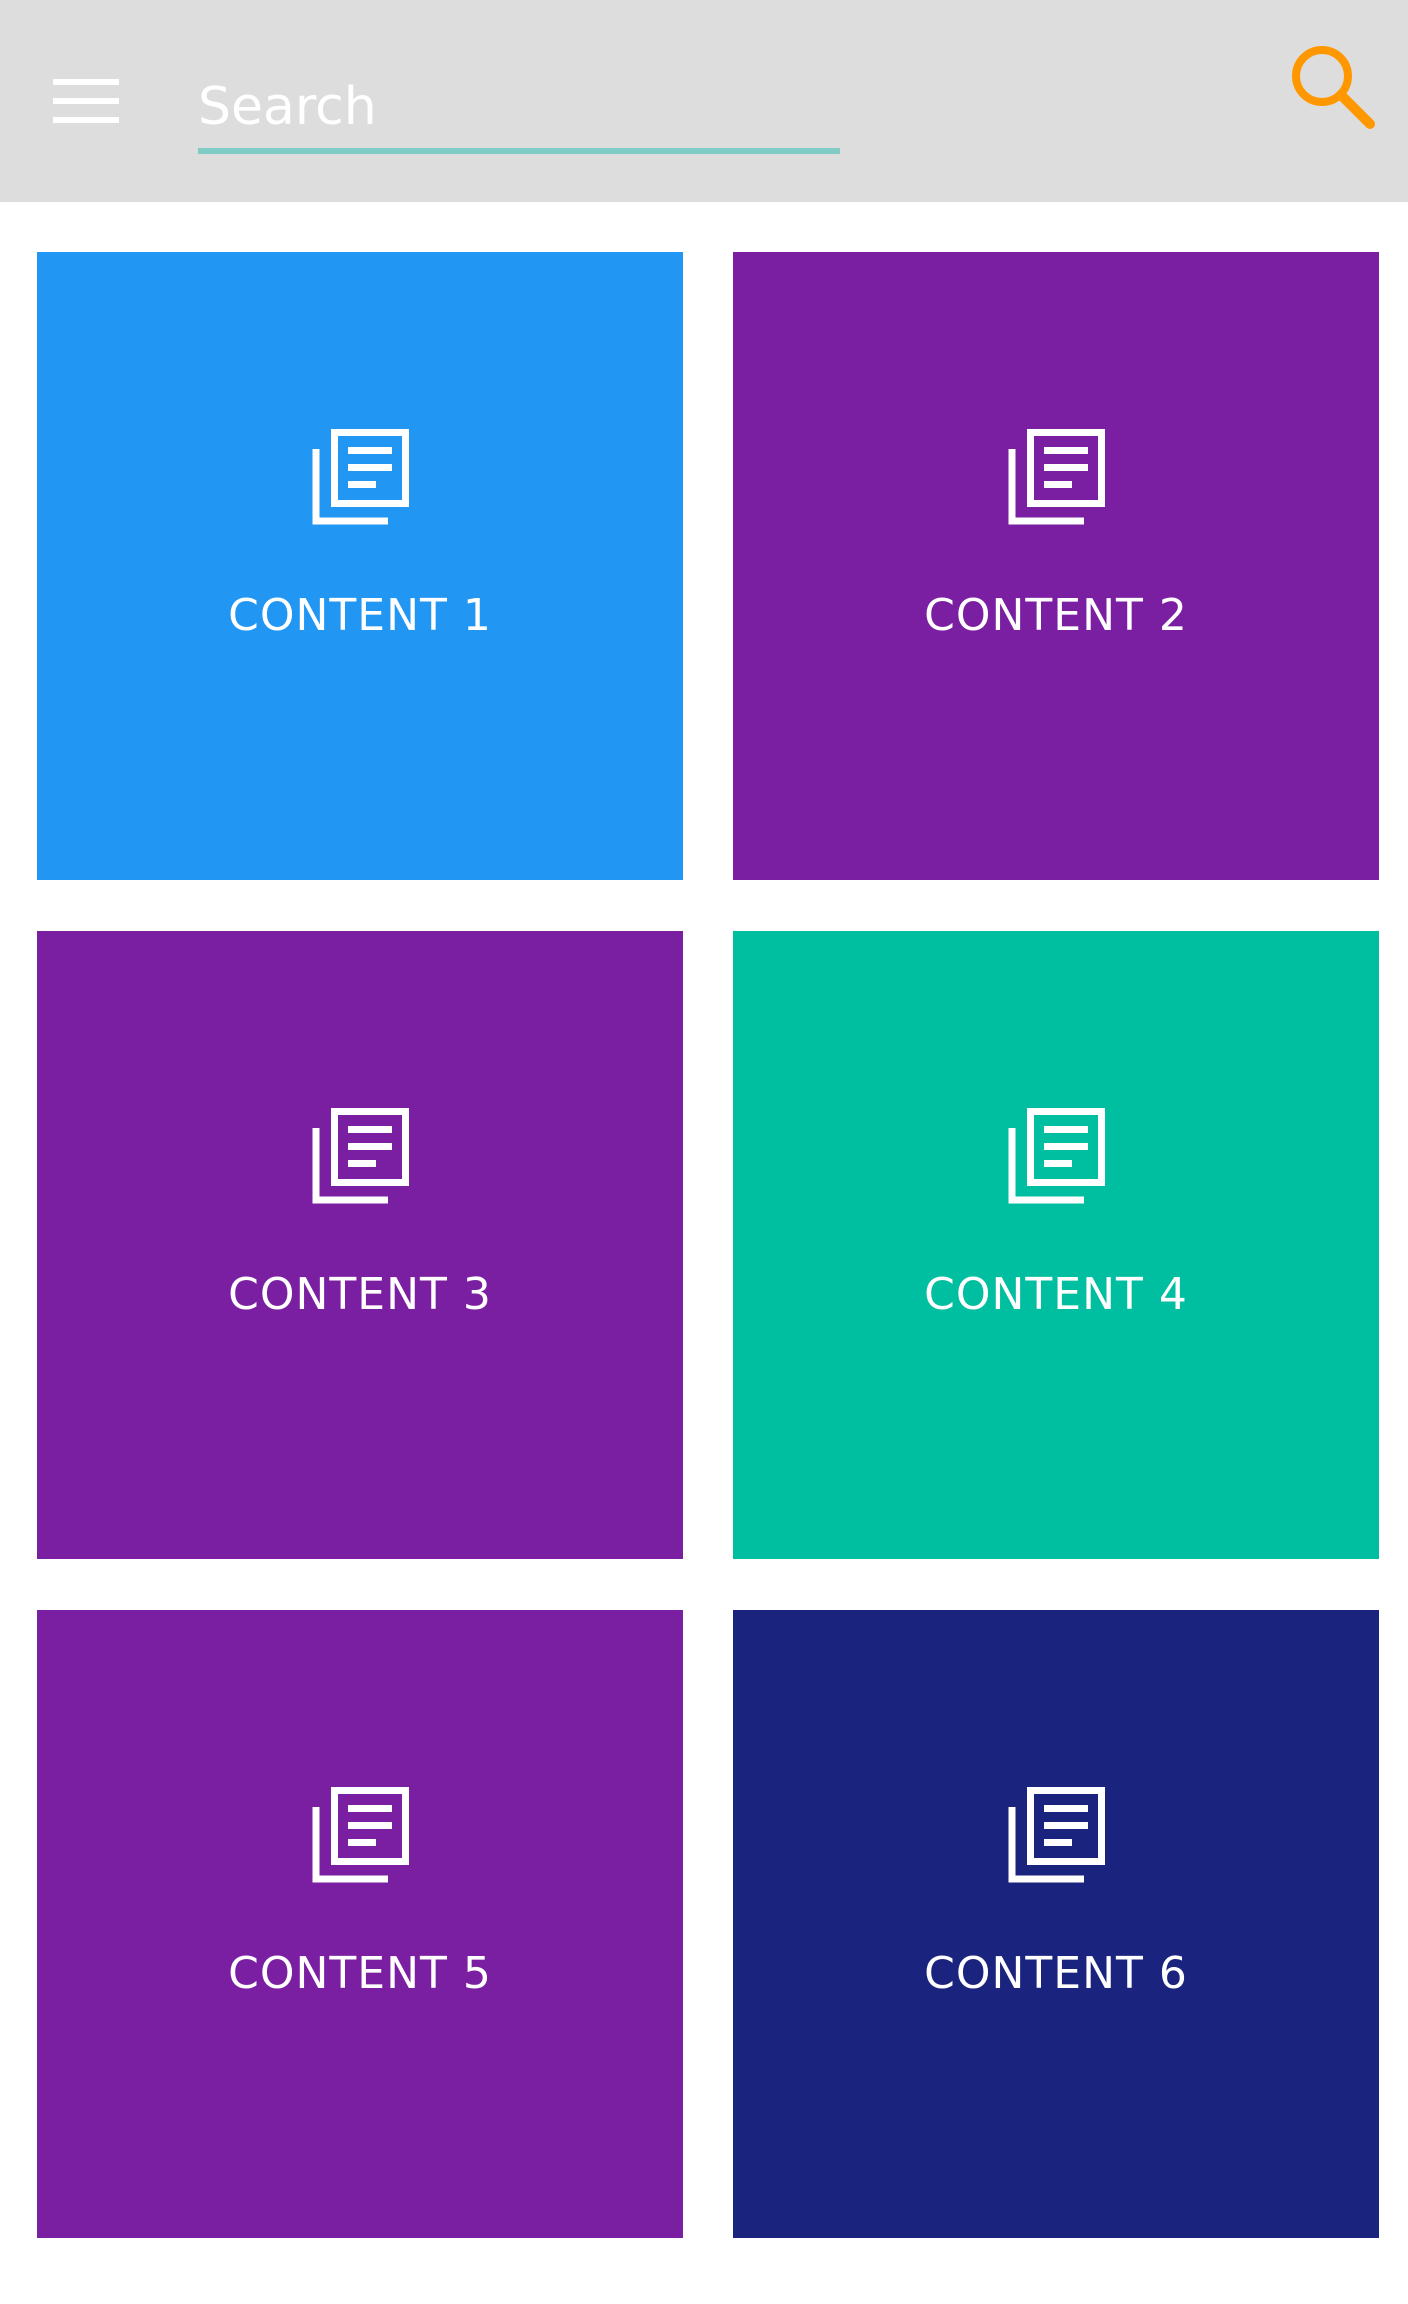 The height and width of the screenshot is (2304, 1408). What do you see at coordinates (360, 1294) in the screenshot?
I see `content-tile-label: CONTENT 3` at bounding box center [360, 1294].